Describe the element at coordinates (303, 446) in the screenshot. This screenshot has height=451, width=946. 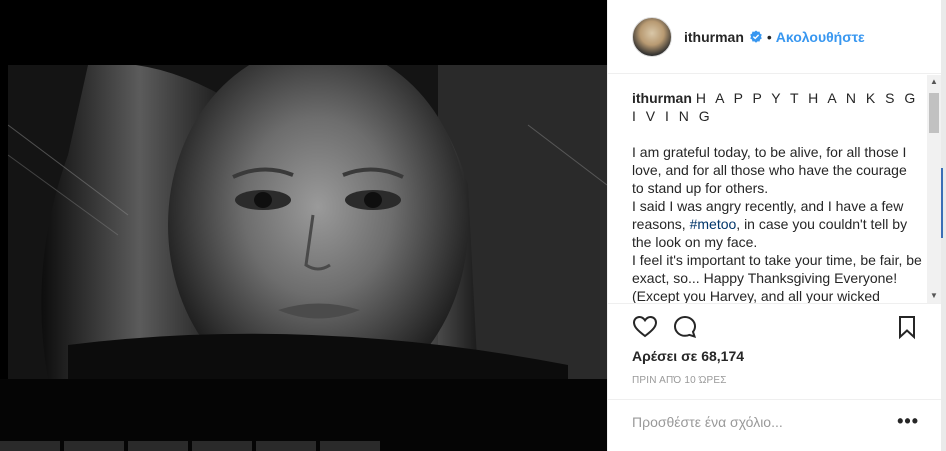
I see `background-thumbnails` at that location.